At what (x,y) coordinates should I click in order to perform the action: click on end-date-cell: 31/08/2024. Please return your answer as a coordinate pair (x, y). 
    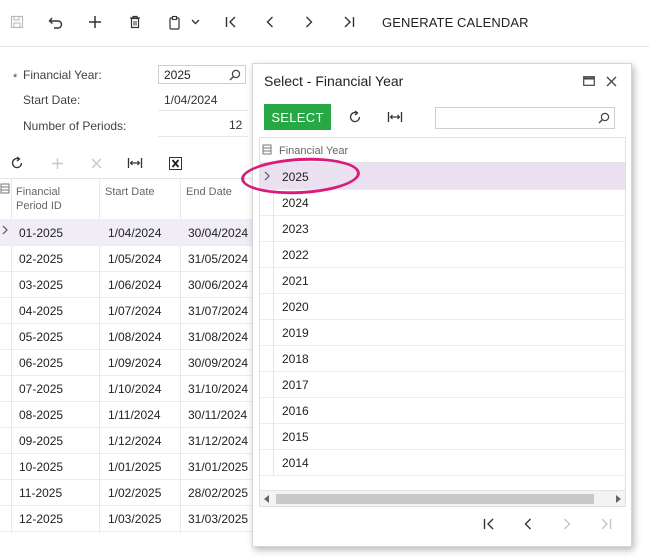
    Looking at the image, I should click on (218, 337).